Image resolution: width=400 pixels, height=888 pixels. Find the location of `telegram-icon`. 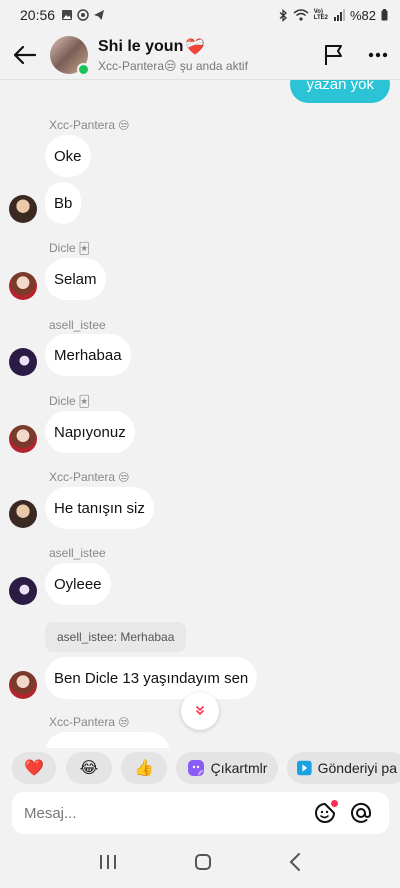

telegram-icon is located at coordinates (99, 15).